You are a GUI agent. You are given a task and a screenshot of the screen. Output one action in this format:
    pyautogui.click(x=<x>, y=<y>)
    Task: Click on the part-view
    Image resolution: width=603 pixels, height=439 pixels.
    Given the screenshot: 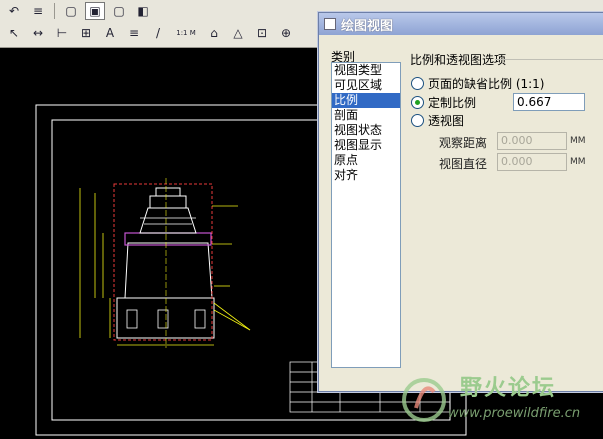 What is the action you would take?
    pyautogui.click(x=165, y=263)
    